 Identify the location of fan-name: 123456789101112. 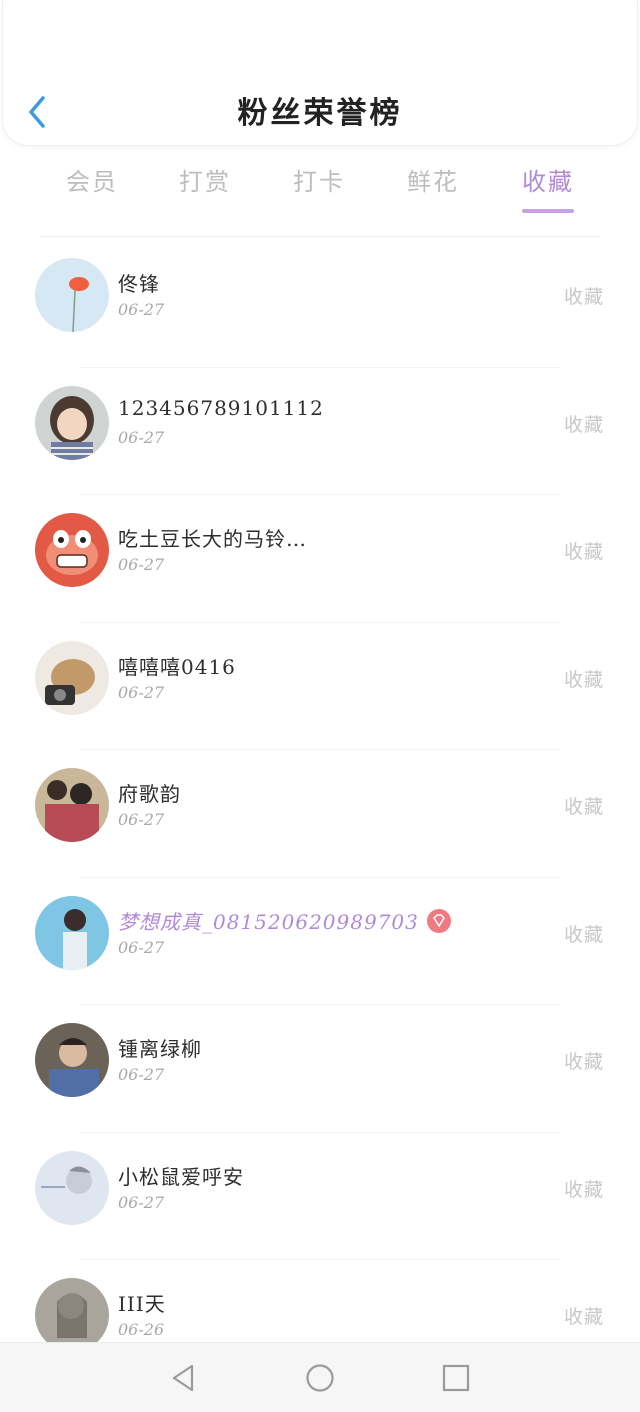
(221, 407).